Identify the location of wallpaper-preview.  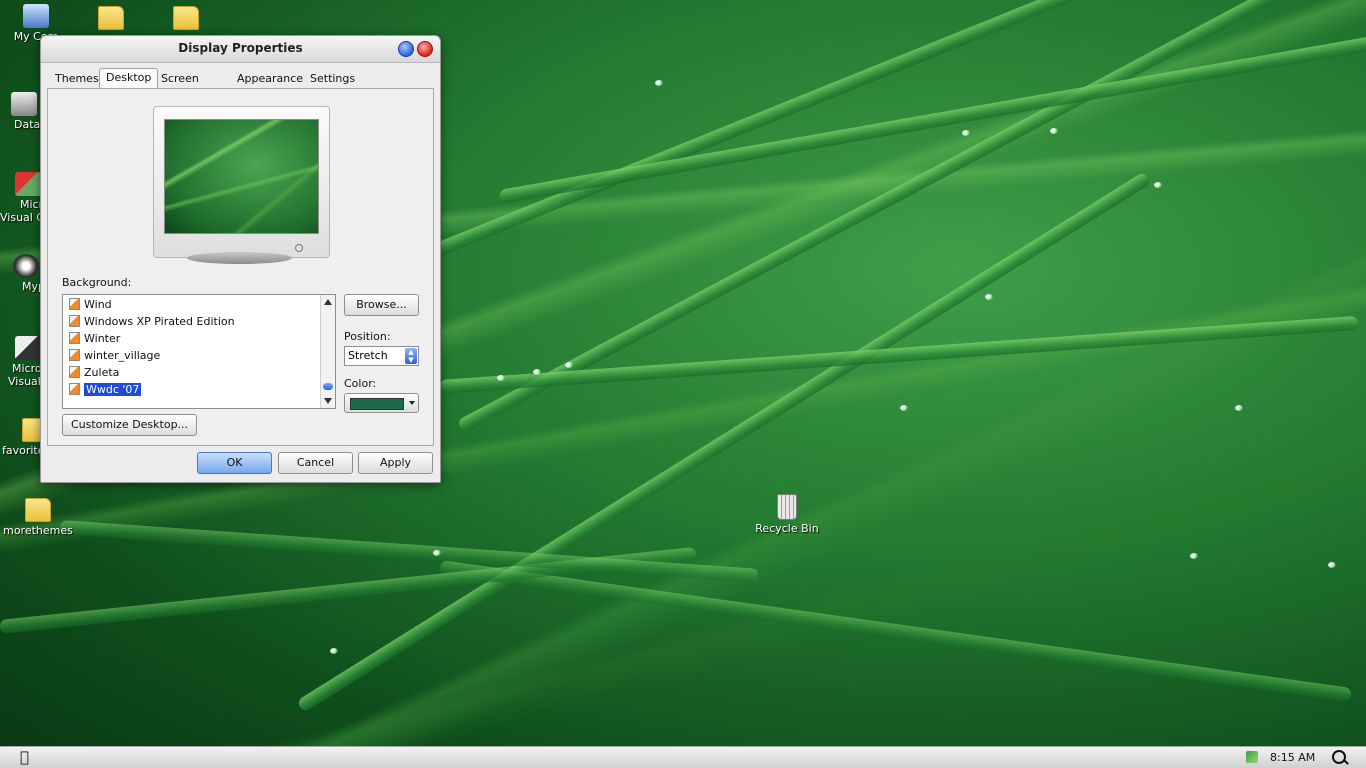
(241, 176).